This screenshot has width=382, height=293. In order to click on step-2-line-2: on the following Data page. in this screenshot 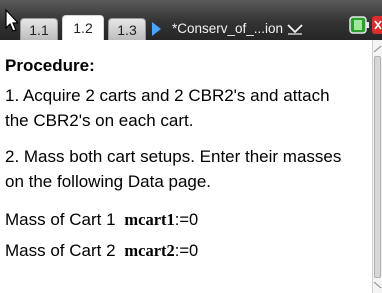, I will do `click(108, 181)`.